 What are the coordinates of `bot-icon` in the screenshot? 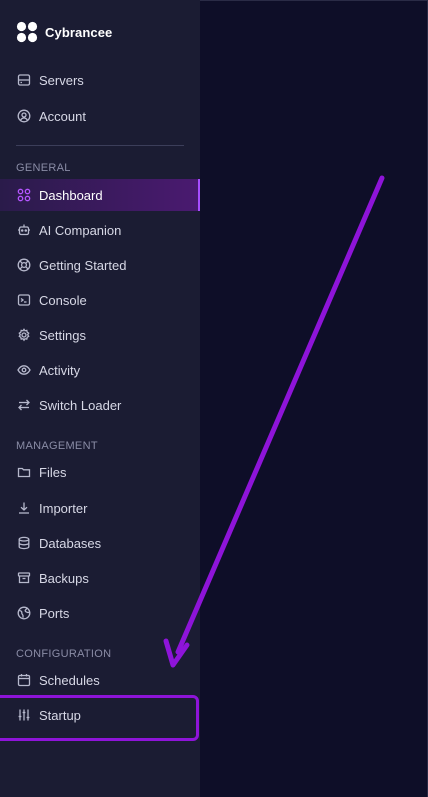 It's located at (24, 230).